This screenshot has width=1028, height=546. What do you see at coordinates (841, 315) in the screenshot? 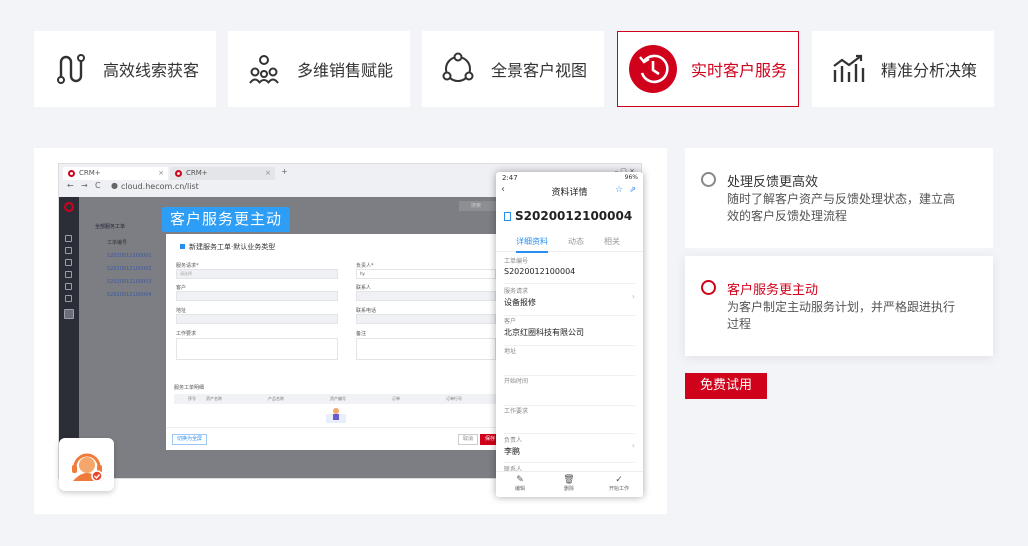
I see `feature-desc: 为客户制定主动服务计划，并严格跟进执行过程` at bounding box center [841, 315].